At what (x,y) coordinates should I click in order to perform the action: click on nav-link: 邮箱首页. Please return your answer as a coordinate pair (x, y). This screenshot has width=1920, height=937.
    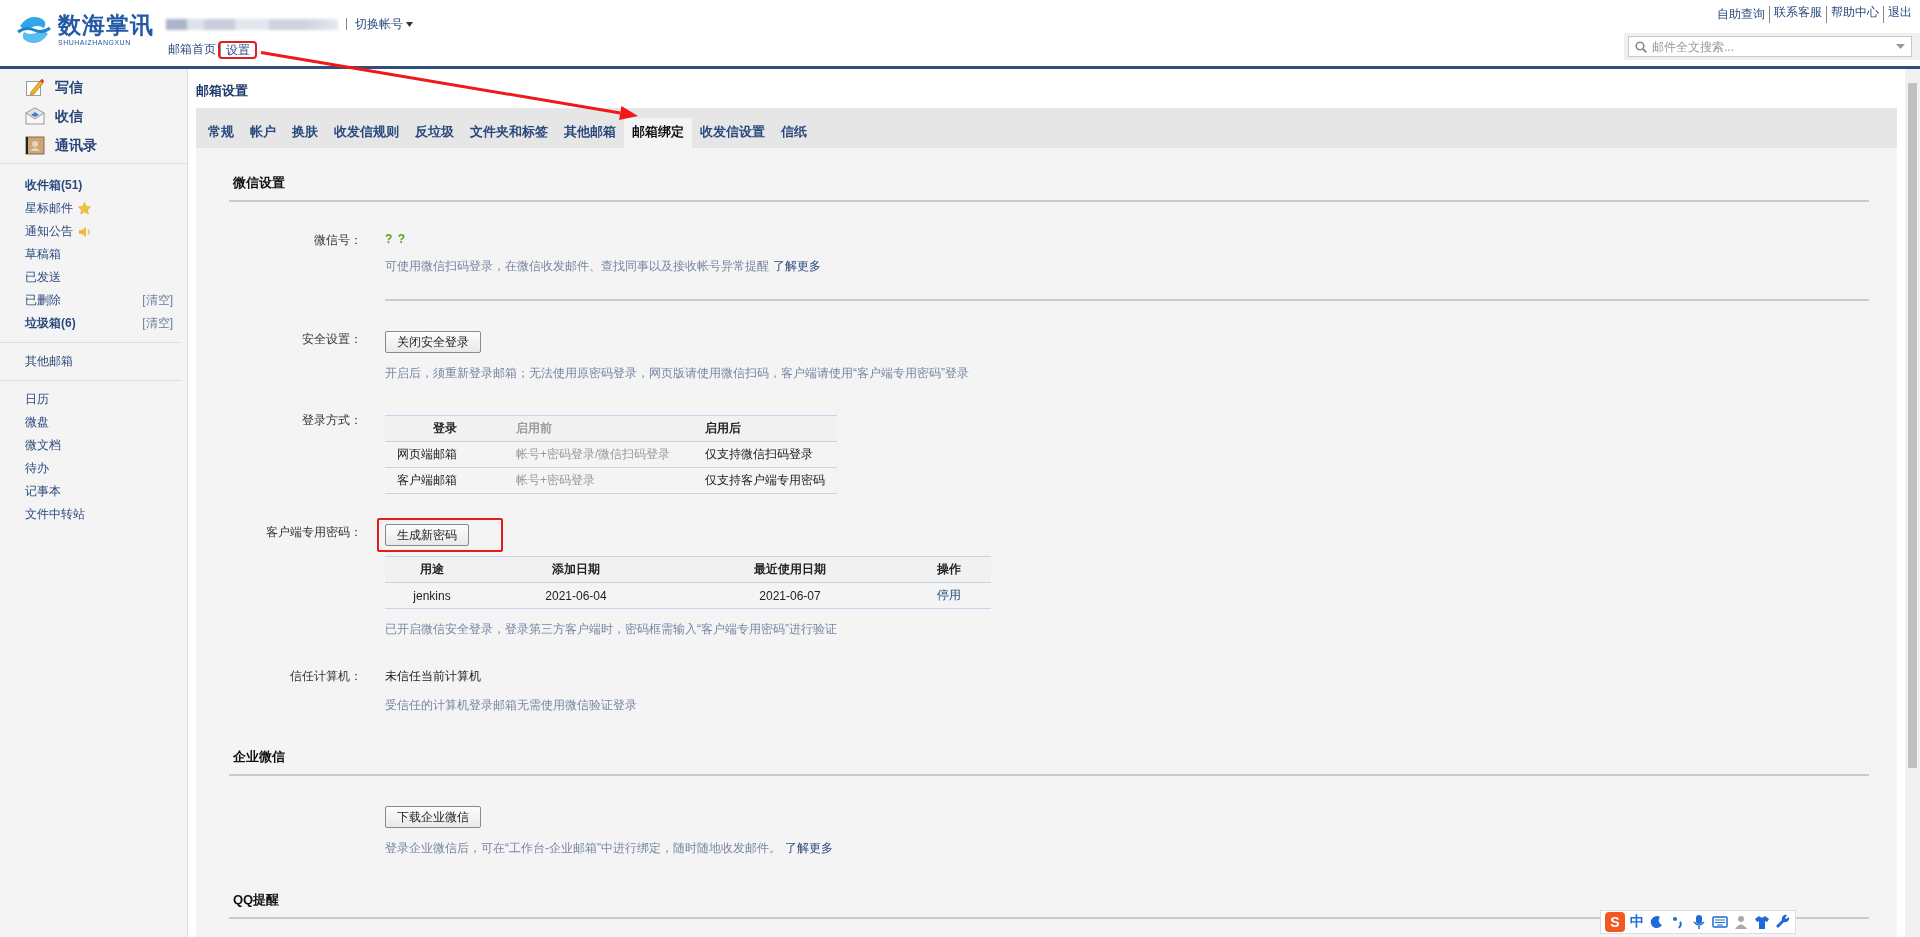
    Looking at the image, I should click on (192, 49).